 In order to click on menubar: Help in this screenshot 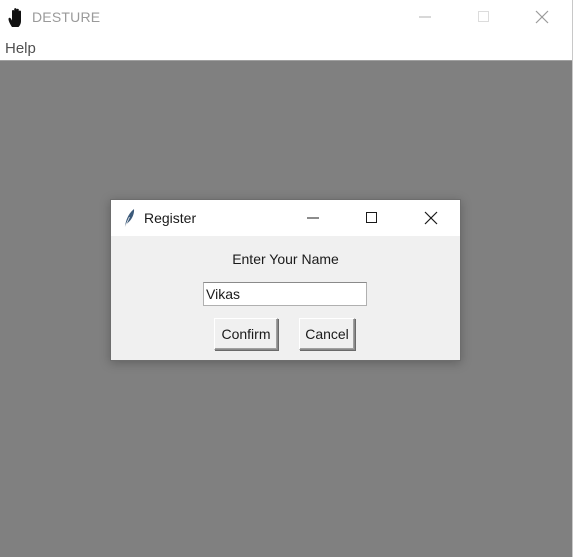, I will do `click(286, 48)`.